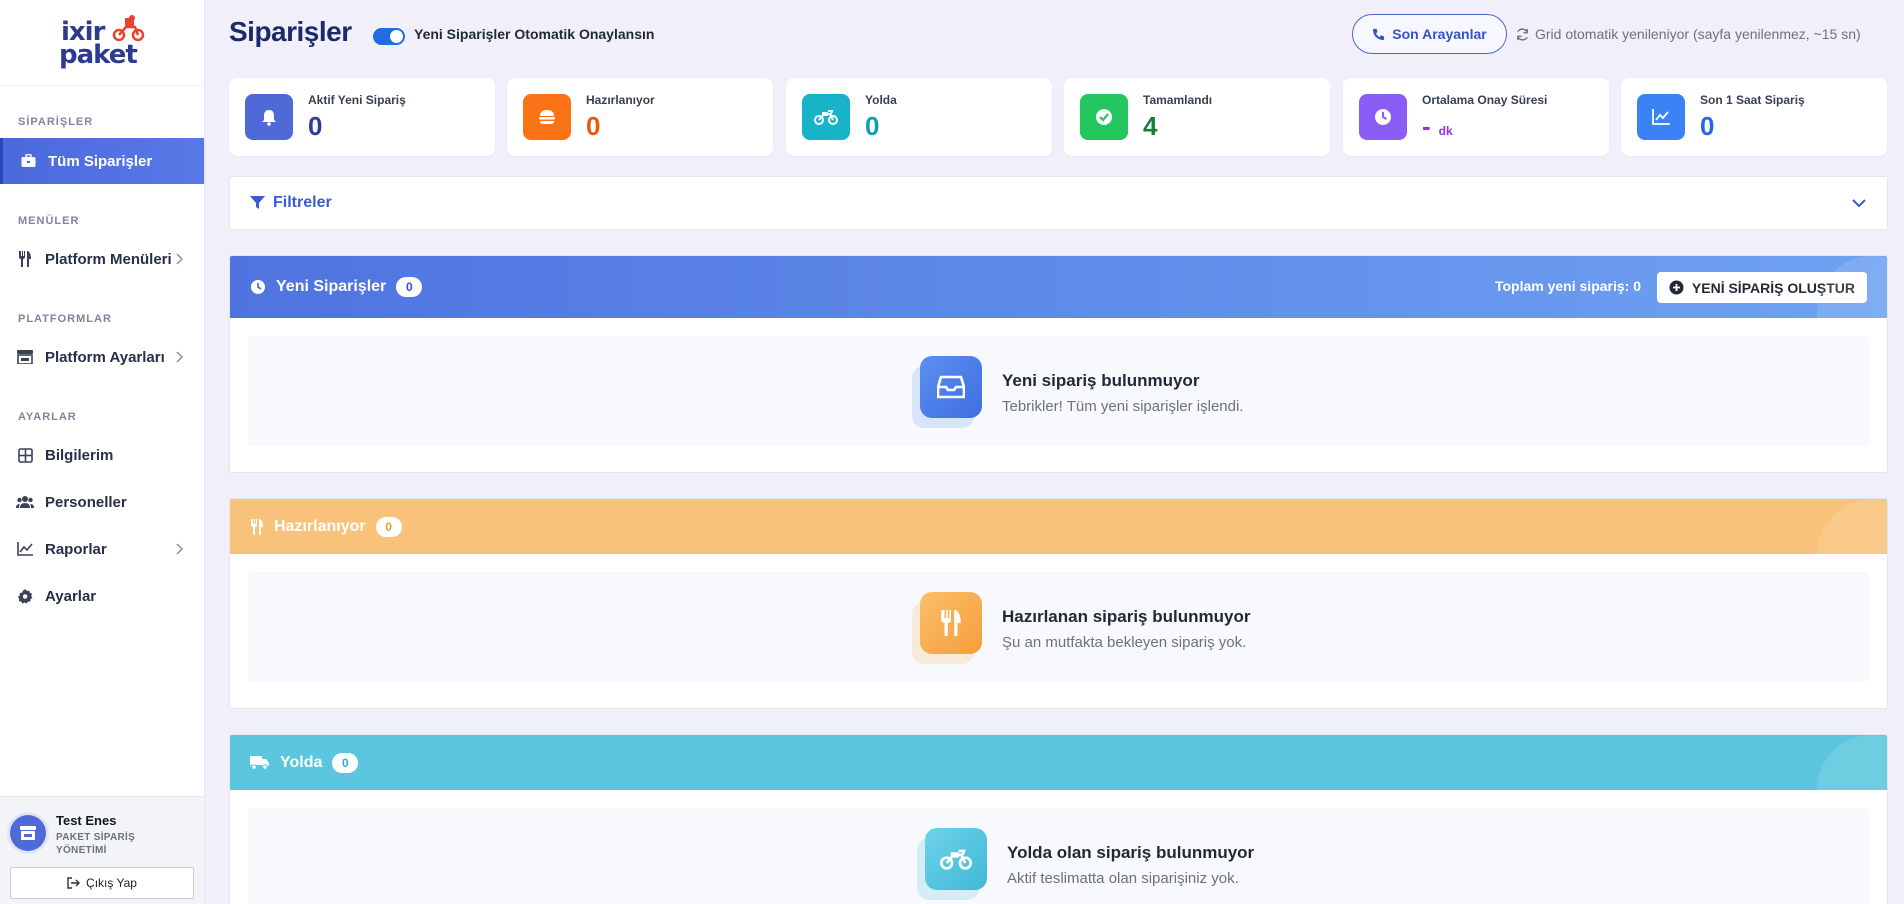 The image size is (1904, 904). Describe the element at coordinates (259, 763) in the screenshot. I see `truck-icon` at that location.